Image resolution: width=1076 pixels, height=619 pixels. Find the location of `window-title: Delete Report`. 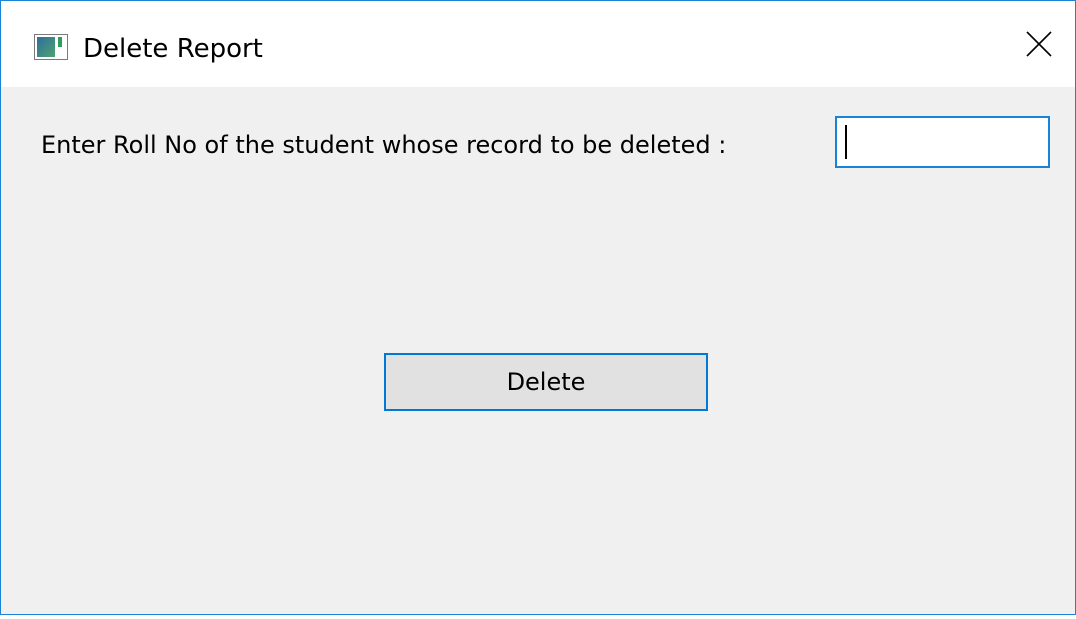

window-title: Delete Report is located at coordinates (173, 49).